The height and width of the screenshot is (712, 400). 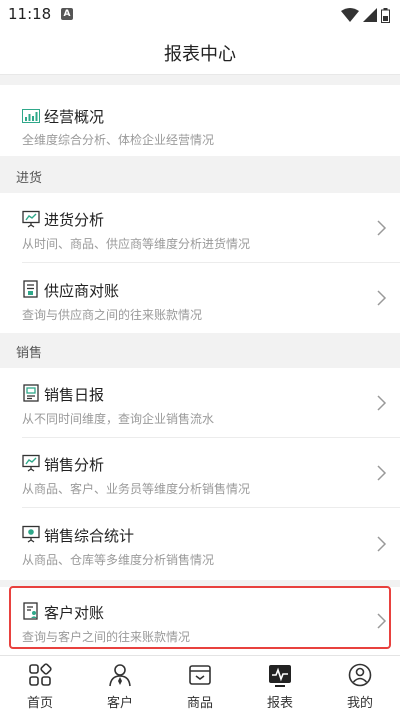 What do you see at coordinates (200, 403) in the screenshot?
I see `sales-daily-item: 销售日报 从不同时间维度，查询企业销售流水` at bounding box center [200, 403].